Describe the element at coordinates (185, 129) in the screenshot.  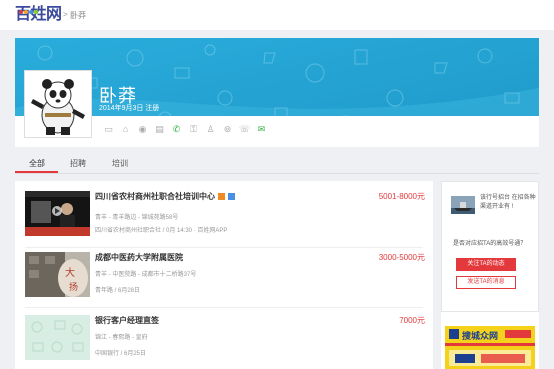
I see `verification-badges: ▭ ⌂ ◉ ▤ ✆ ⚿ ♙ ⊚ ☏ ✉` at that location.